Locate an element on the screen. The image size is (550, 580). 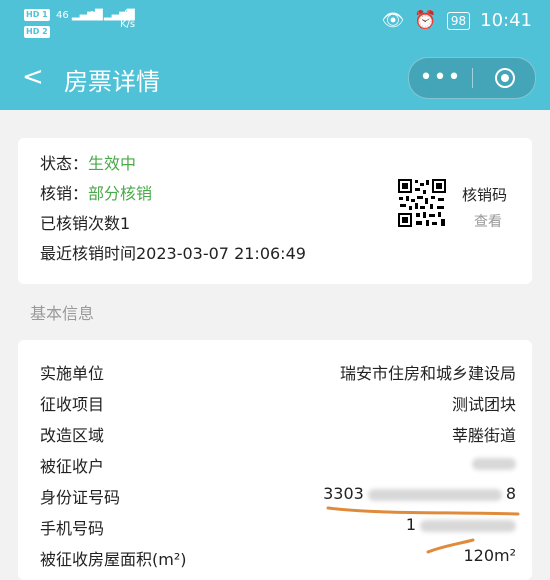
status-value: 生效中 is located at coordinates (112, 163).